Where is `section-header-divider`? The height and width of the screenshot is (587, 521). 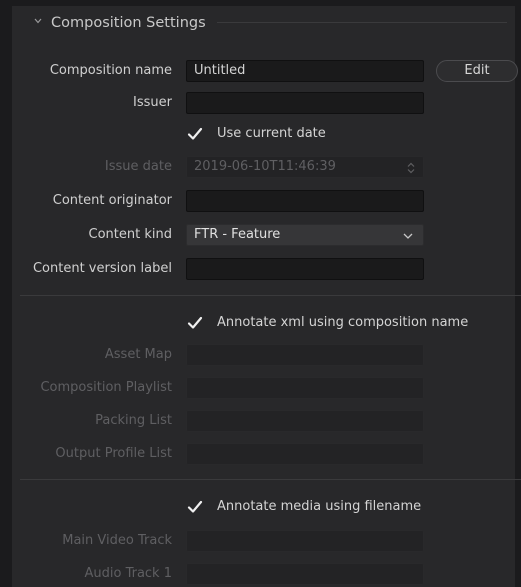
section-header-divider is located at coordinates (362, 22).